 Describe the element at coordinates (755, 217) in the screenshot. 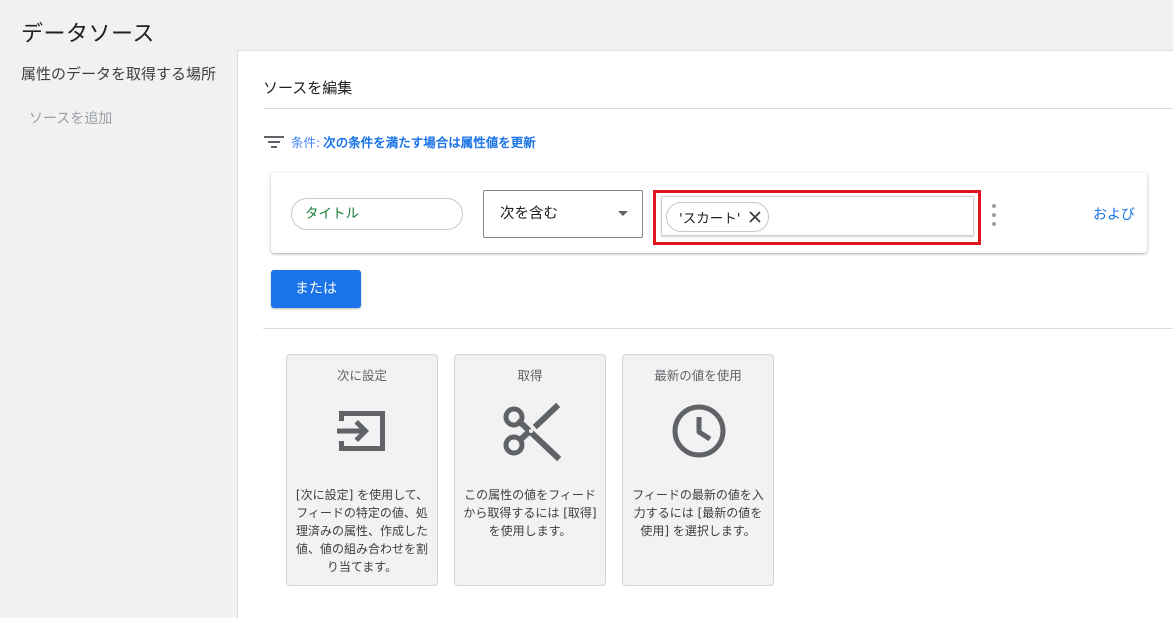

I see `close-icon` at that location.